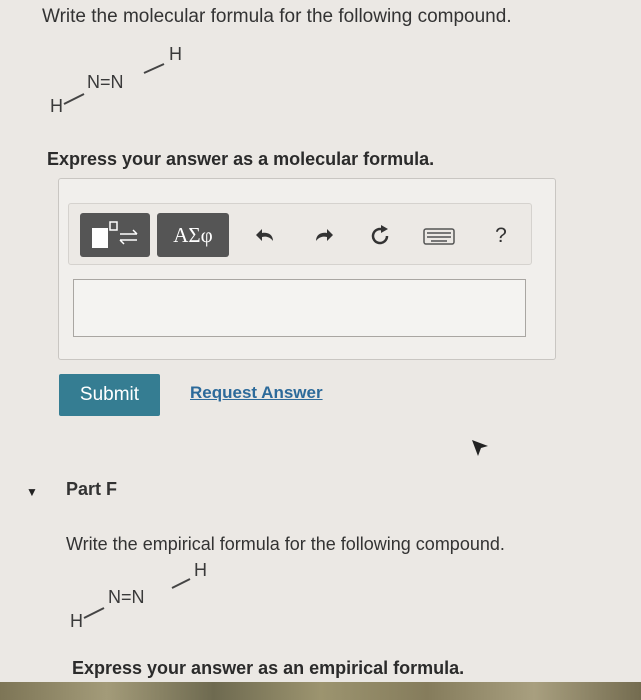 This screenshot has height=700, width=641. I want to click on submit-button: Submit, so click(109, 395).